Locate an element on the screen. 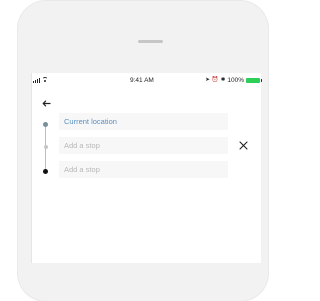 This screenshot has height=301, width=320. current-location-field: Current location is located at coordinates (143, 121).